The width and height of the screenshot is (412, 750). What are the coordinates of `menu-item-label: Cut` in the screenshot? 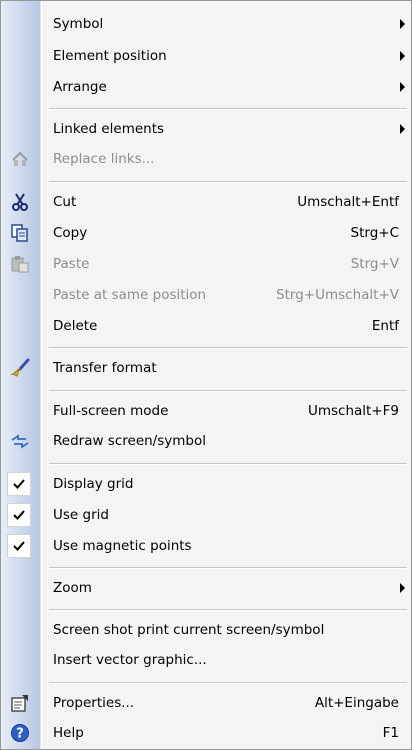 It's located at (65, 202).